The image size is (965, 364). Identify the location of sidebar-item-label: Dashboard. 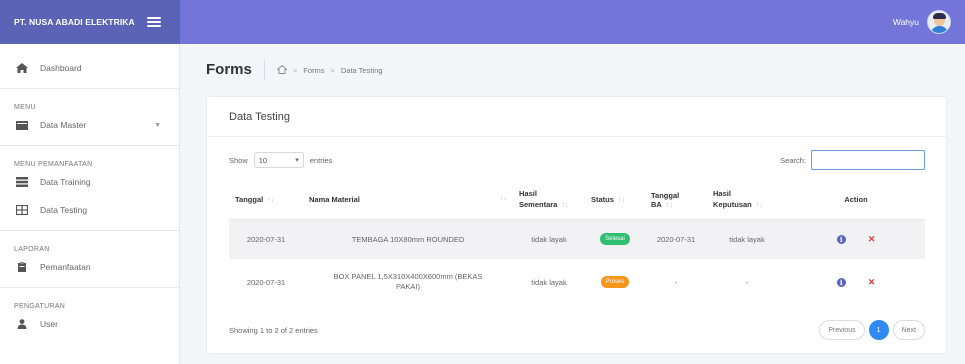
(61, 68).